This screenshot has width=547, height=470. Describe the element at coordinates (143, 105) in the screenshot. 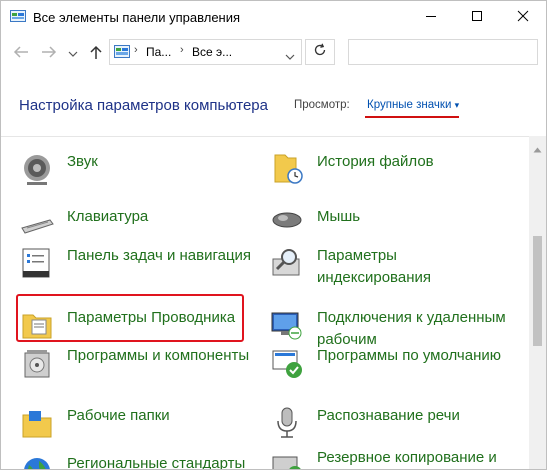

I see `page-title: Настройка параметров компьютера` at that location.